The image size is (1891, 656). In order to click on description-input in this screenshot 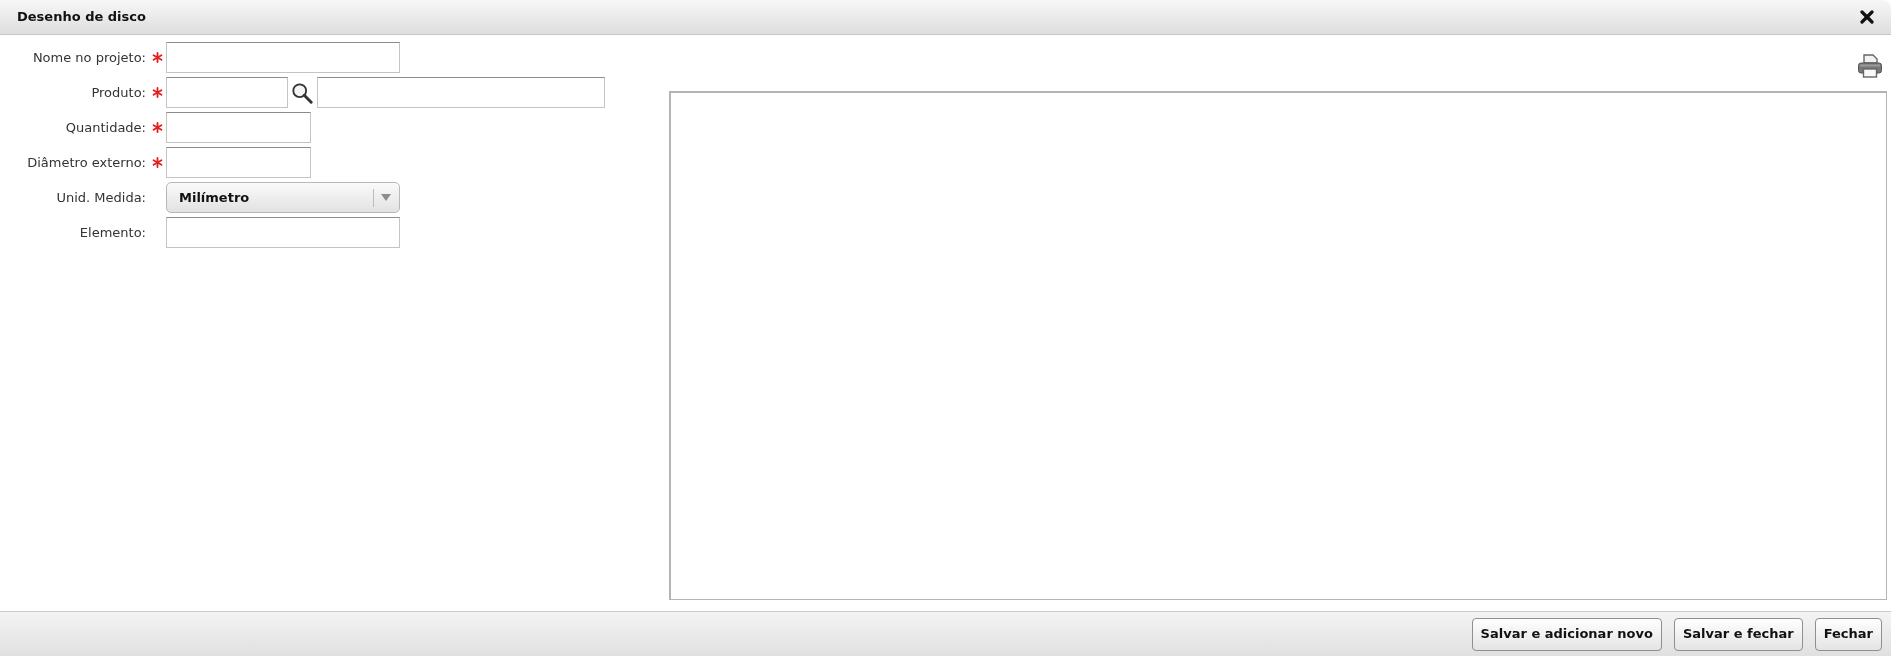, I will do `click(461, 92)`.